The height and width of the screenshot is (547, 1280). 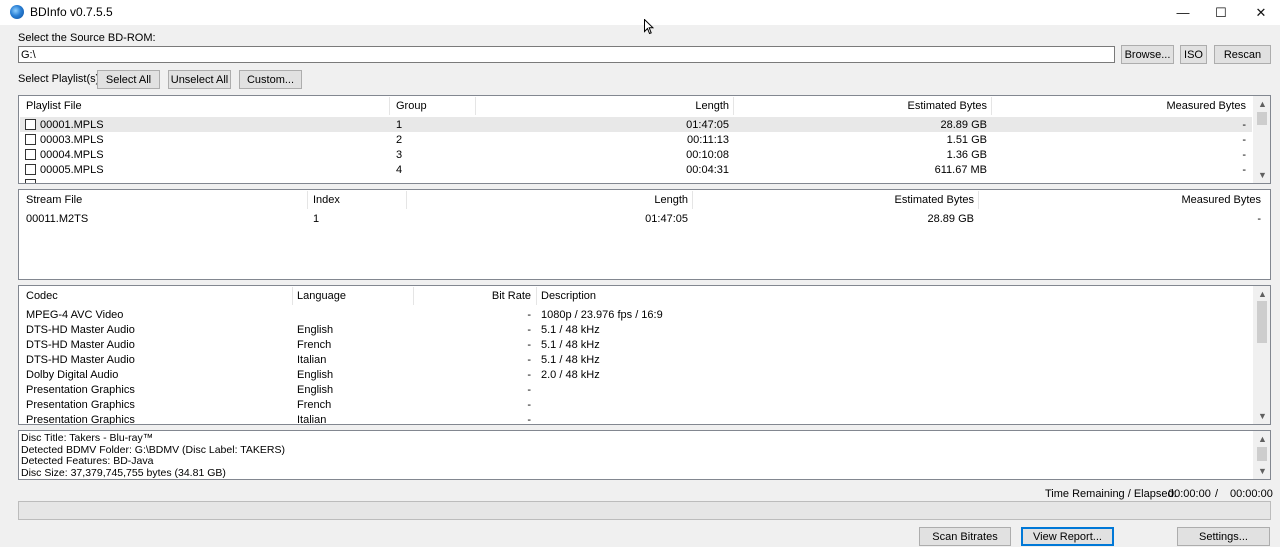 I want to click on playlist-group: 2, so click(x=399, y=140).